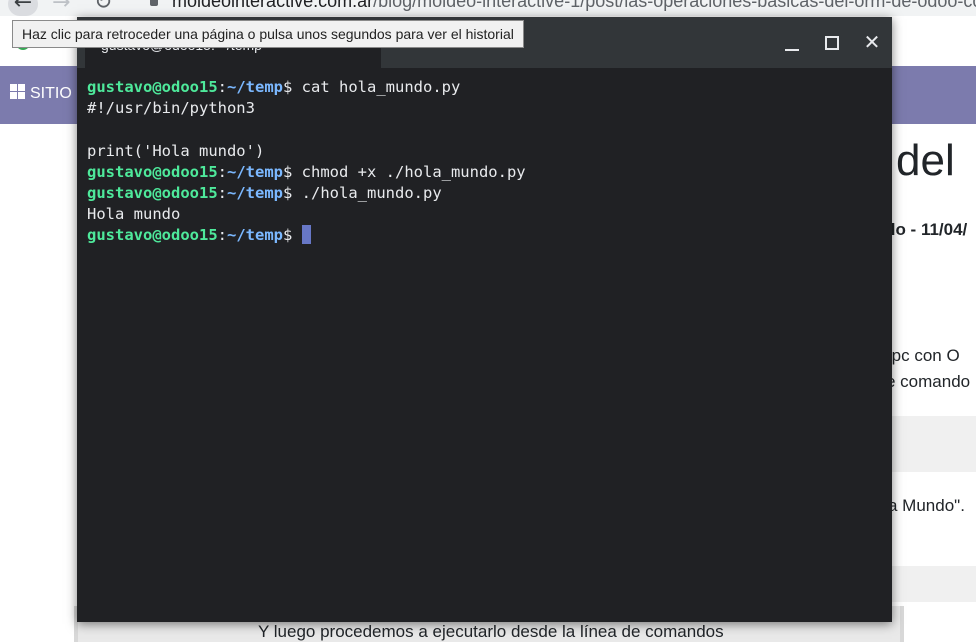 Image resolution: width=976 pixels, height=642 pixels. Describe the element at coordinates (928, 381) in the screenshot. I see `article-text: e comando` at that location.